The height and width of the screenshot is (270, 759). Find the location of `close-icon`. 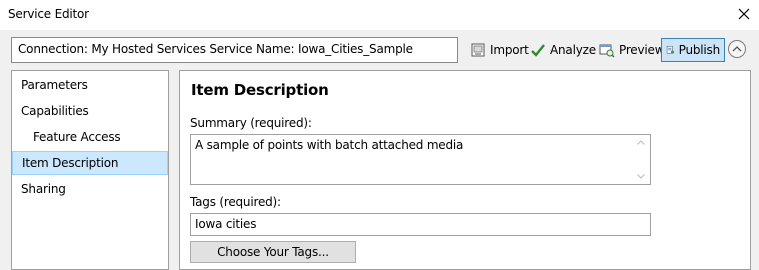

close-icon is located at coordinates (744, 14).